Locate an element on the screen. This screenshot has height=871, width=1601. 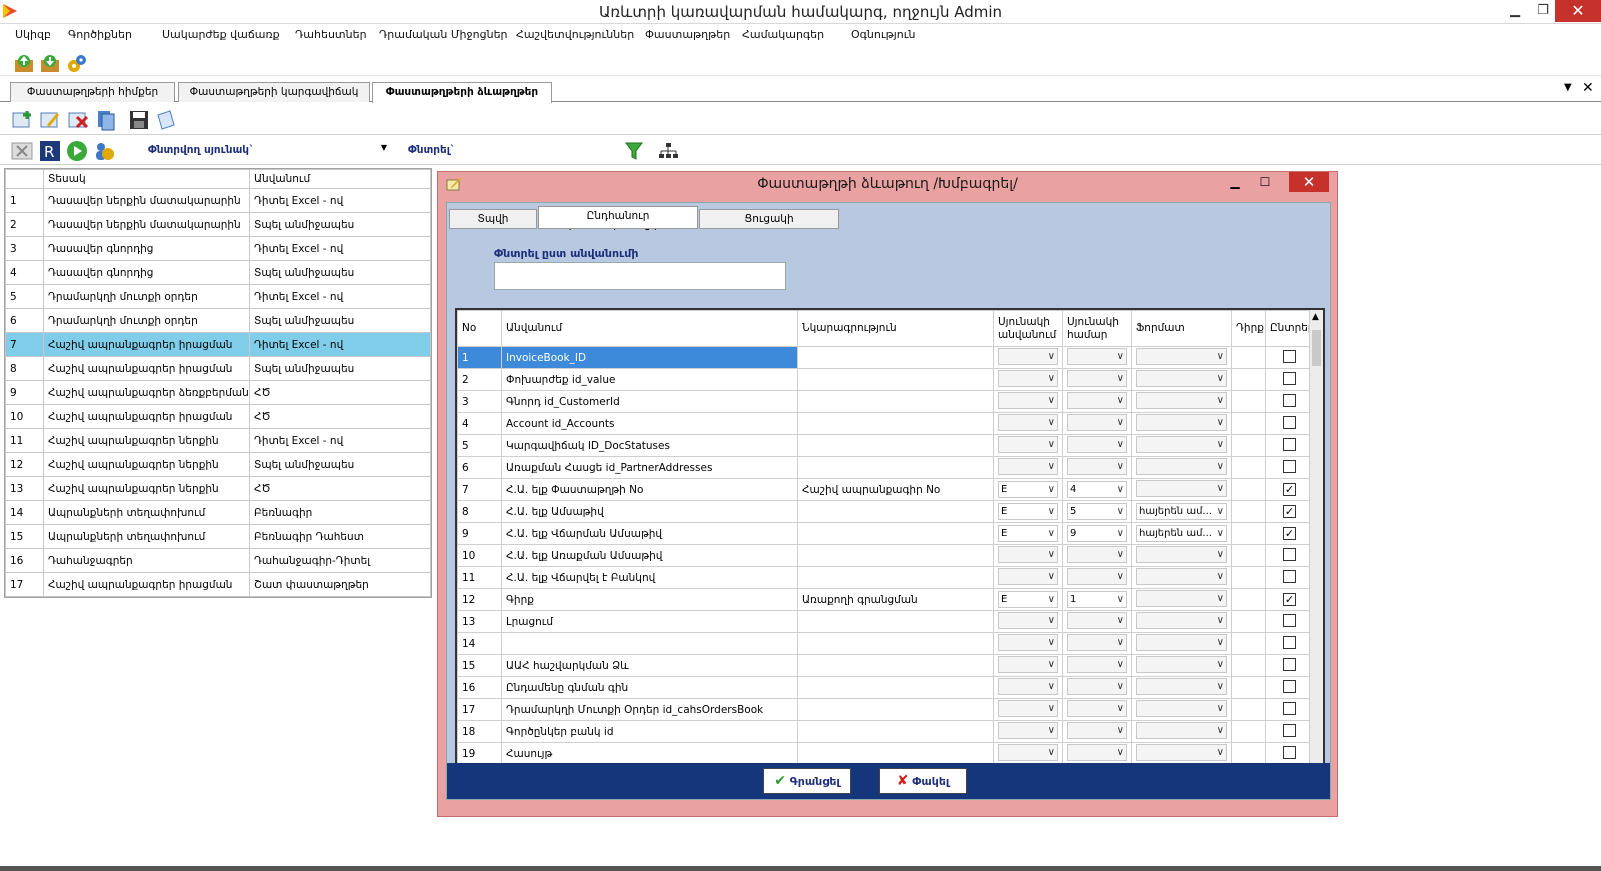
table-row: 19 Հասույթ is located at coordinates (885, 753).